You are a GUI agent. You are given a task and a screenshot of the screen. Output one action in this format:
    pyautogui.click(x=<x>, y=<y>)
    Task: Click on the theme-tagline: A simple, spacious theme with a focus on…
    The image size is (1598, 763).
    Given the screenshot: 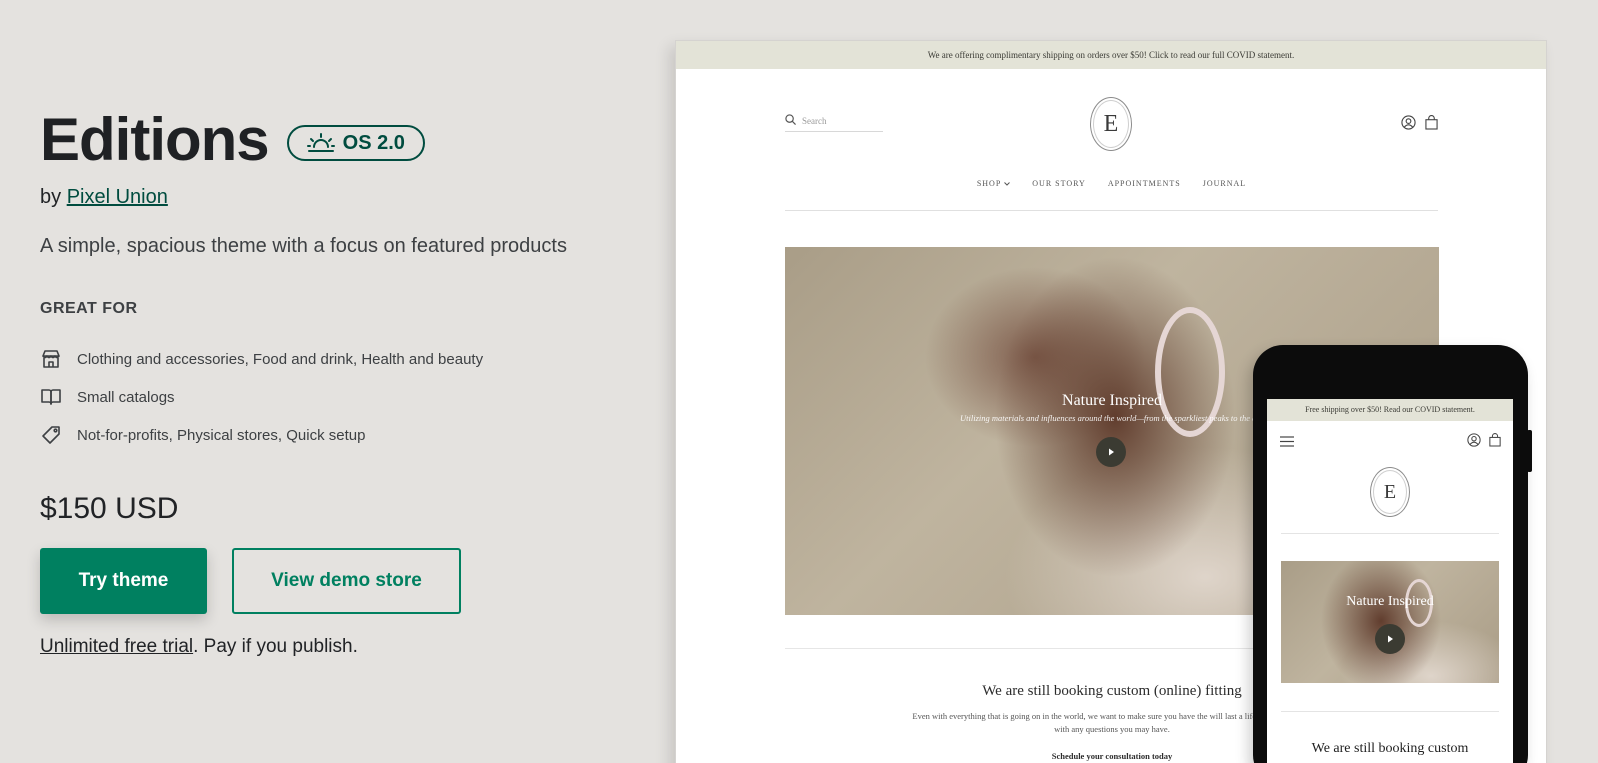 What is the action you would take?
    pyautogui.click(x=303, y=246)
    